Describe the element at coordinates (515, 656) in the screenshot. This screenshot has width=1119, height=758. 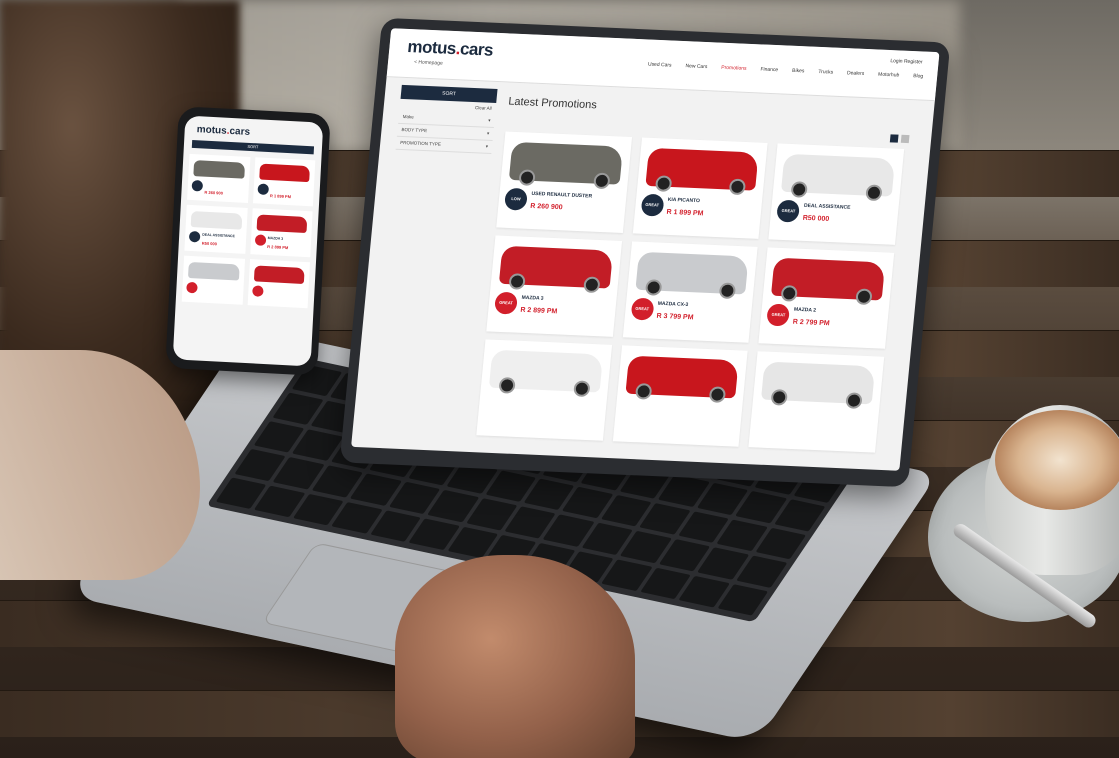
I see `right-hand` at that location.